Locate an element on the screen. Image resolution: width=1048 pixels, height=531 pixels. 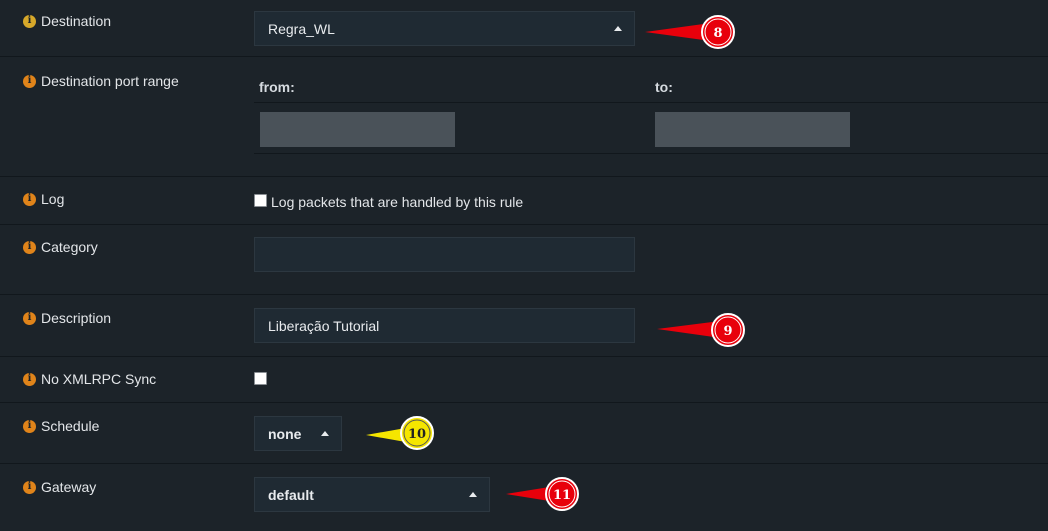
to-label: to: is located at coordinates (664, 87).